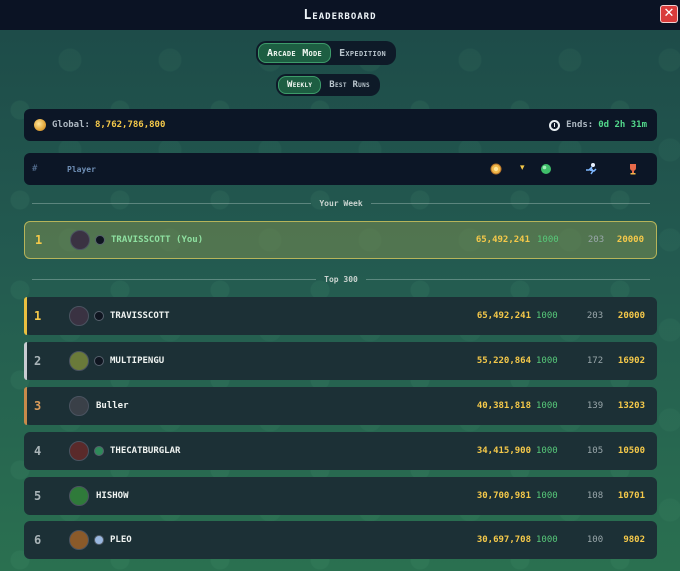 Image resolution: width=680 pixels, height=571 pixels. What do you see at coordinates (137, 361) in the screenshot?
I see `player-name: MULTIPENGU` at bounding box center [137, 361].